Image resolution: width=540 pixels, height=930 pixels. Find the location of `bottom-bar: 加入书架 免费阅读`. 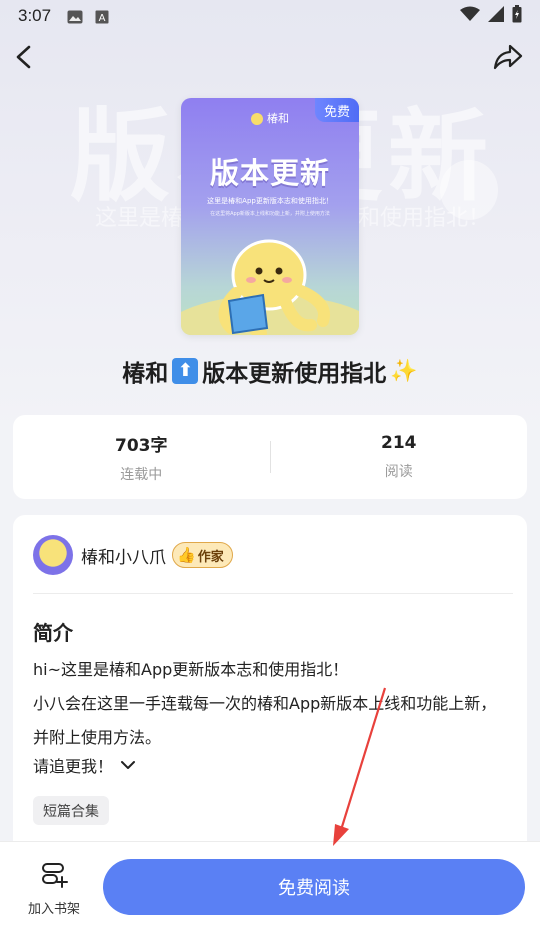

bottom-bar: 加入书架 免费阅读 is located at coordinates (270, 885).